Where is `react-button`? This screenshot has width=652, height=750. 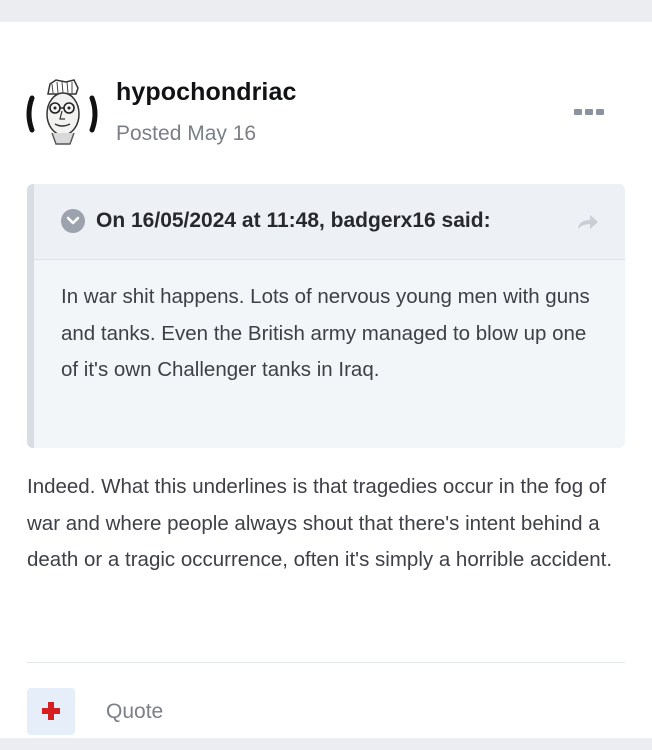
react-button is located at coordinates (51, 711).